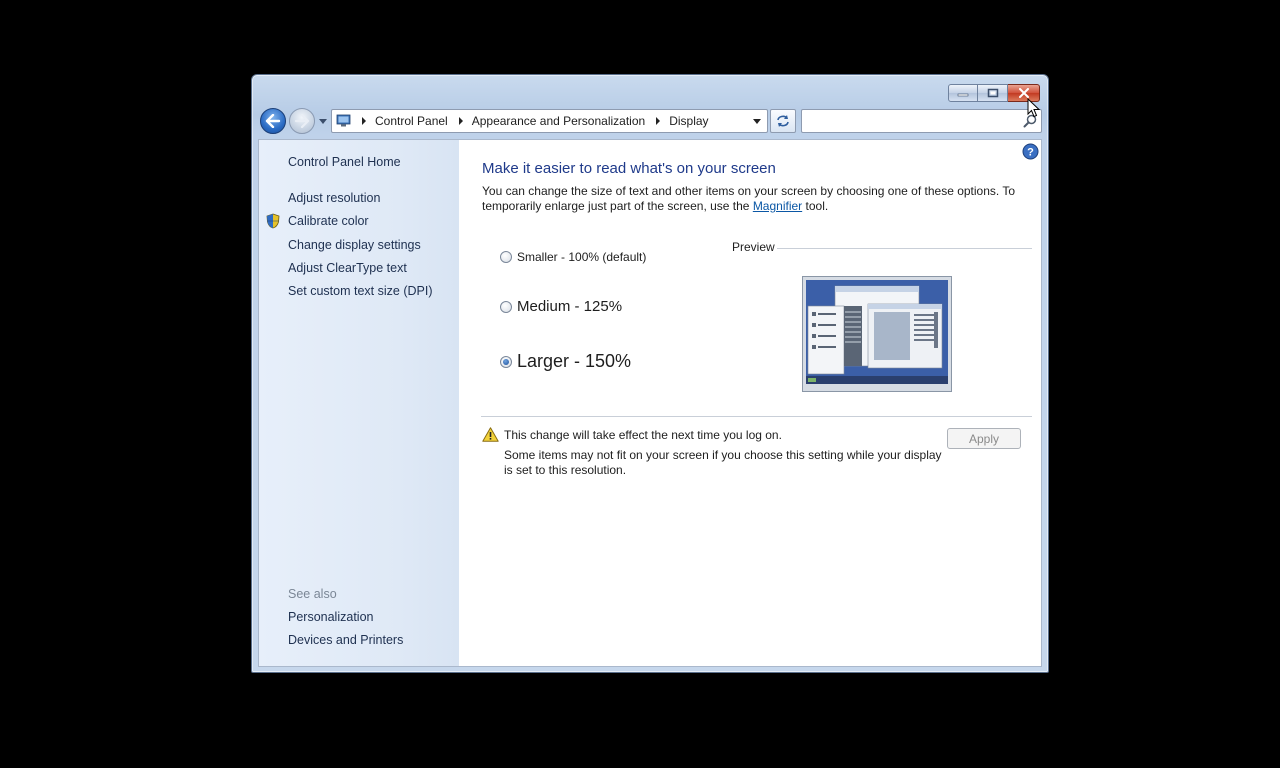 The image size is (1280, 768). I want to click on search-input, so click(911, 121).